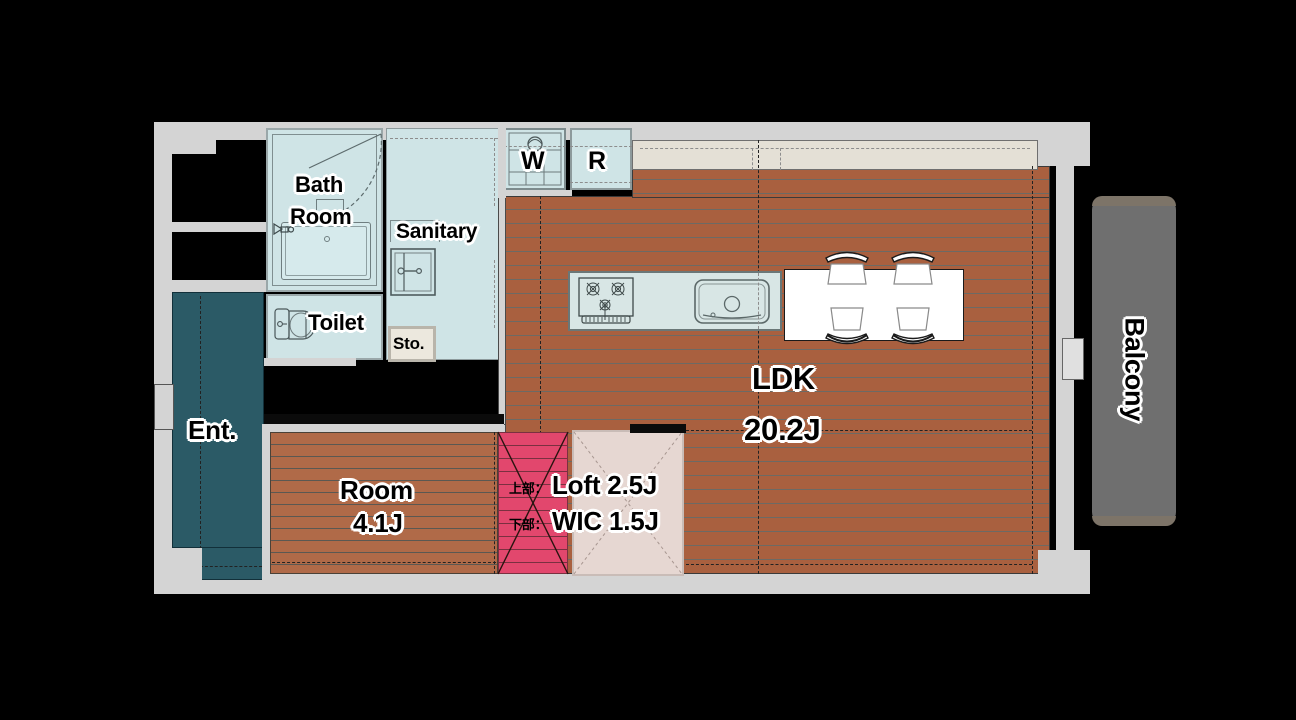 The width and height of the screenshot is (1296, 720). I want to click on sanitary-right-guide, so click(494, 172).